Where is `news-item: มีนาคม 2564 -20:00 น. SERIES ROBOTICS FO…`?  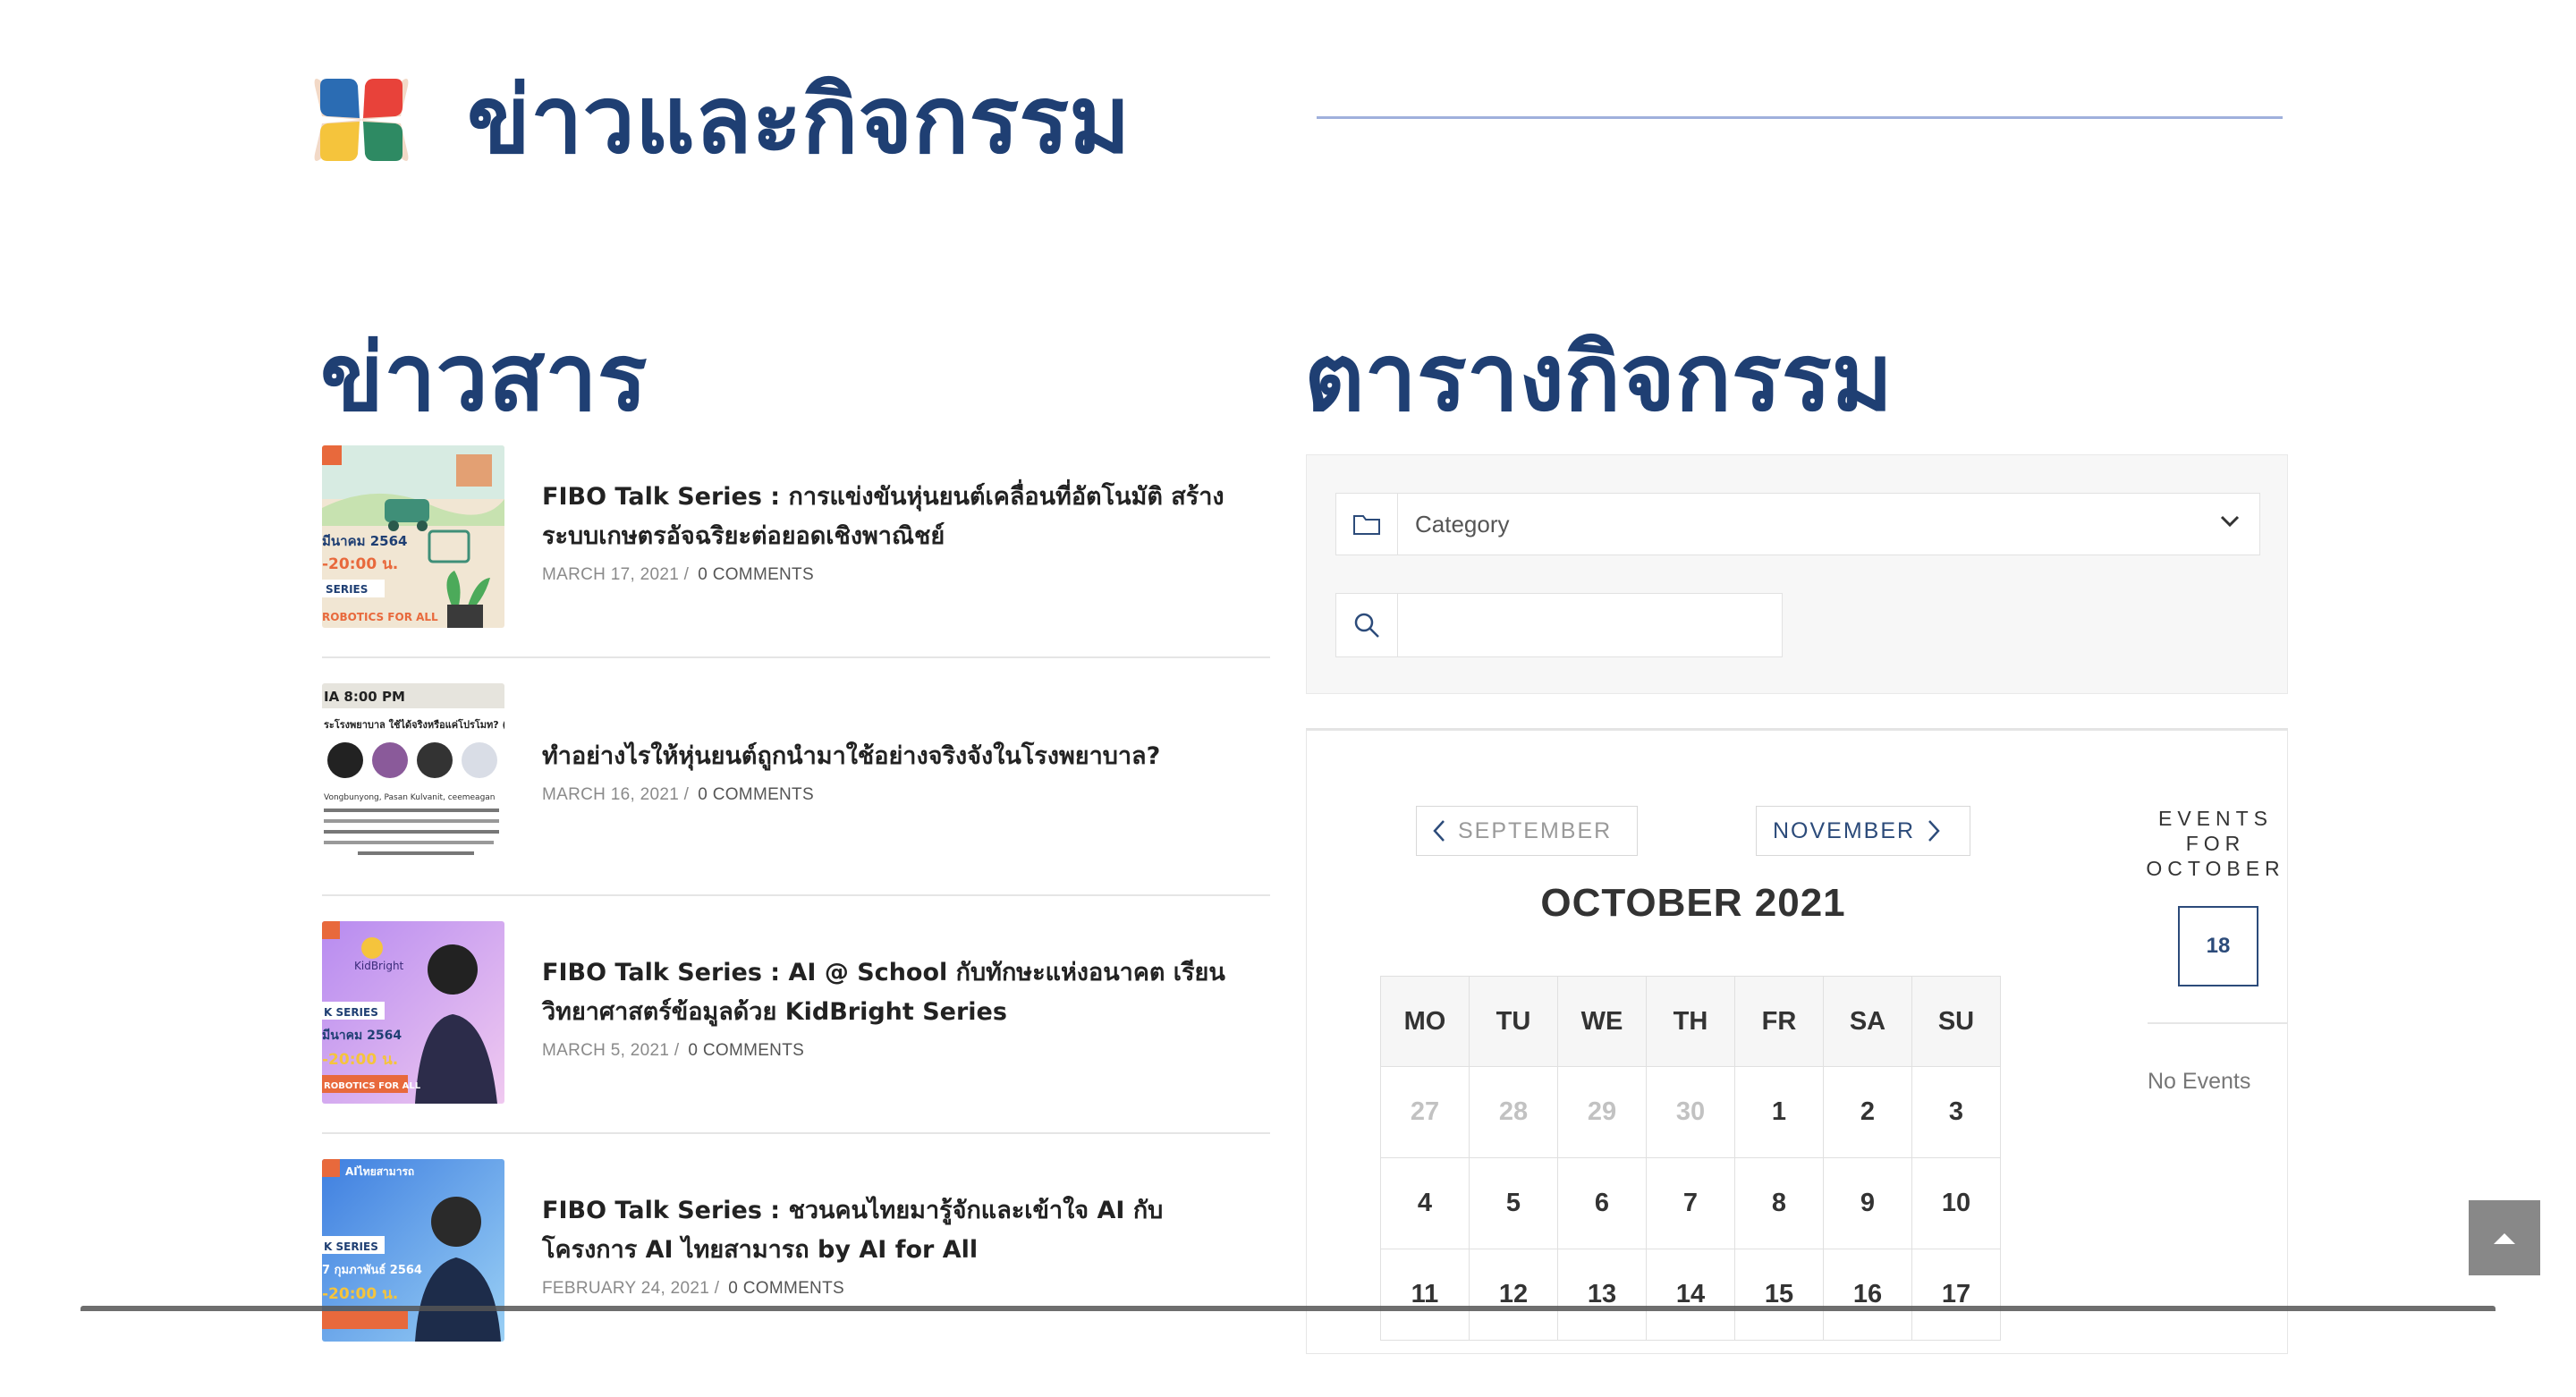
news-item: มีนาคม 2564 -20:00 น. SERIES ROBOTICS FO… is located at coordinates (796, 564).